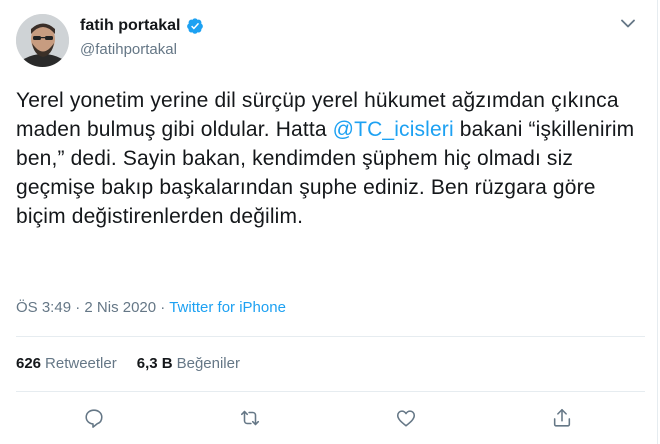 The height and width of the screenshot is (444, 660). I want to click on reply-icon, so click(94, 418).